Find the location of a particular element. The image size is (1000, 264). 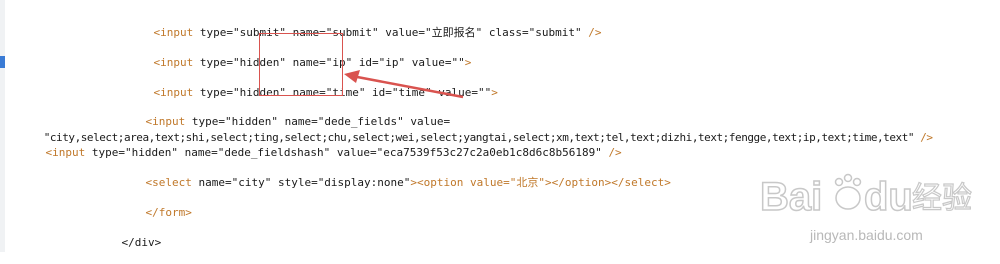

code-close: ><option value="北京"></option></select> is located at coordinates (540, 182).